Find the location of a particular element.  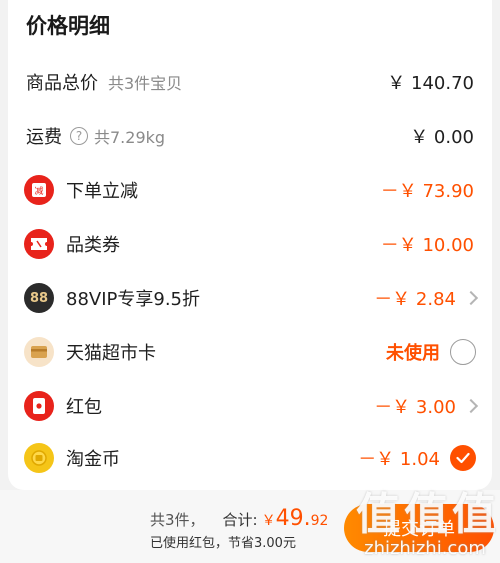

select-radio is located at coordinates (463, 352).